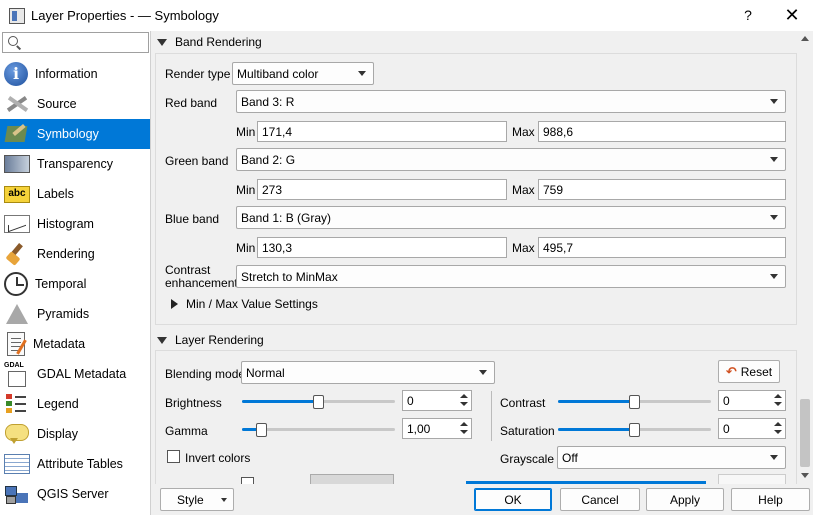 The image size is (813, 515). Describe the element at coordinates (247, 480) in the screenshot. I see `colorize-checkbox` at that location.